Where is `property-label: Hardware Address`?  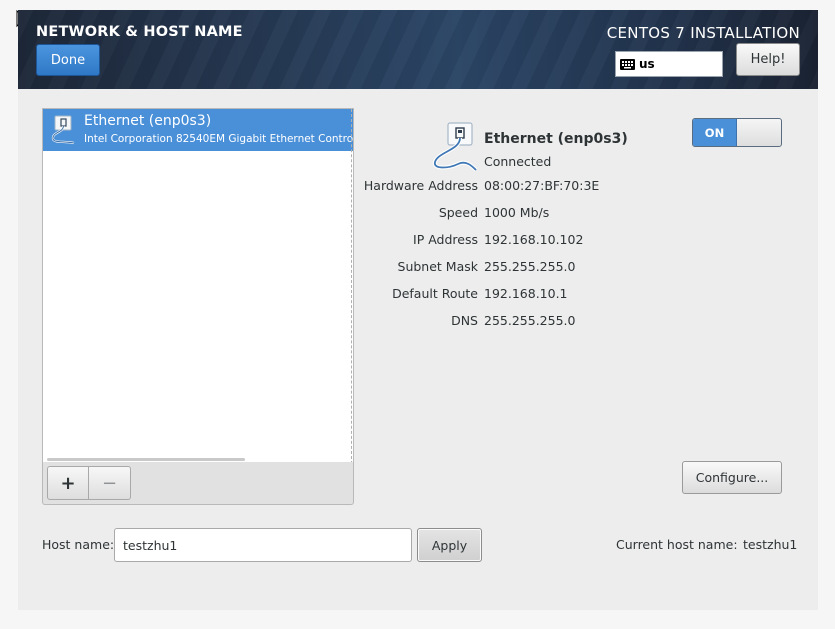 property-label: Hardware Address is located at coordinates (420, 185).